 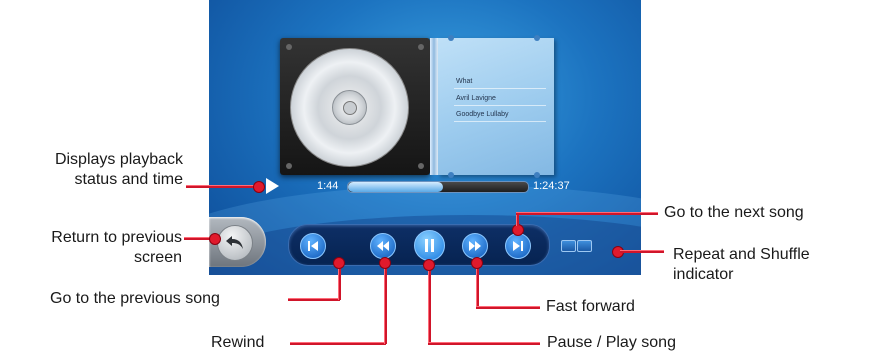 I want to click on progress-fill, so click(x=396, y=187).